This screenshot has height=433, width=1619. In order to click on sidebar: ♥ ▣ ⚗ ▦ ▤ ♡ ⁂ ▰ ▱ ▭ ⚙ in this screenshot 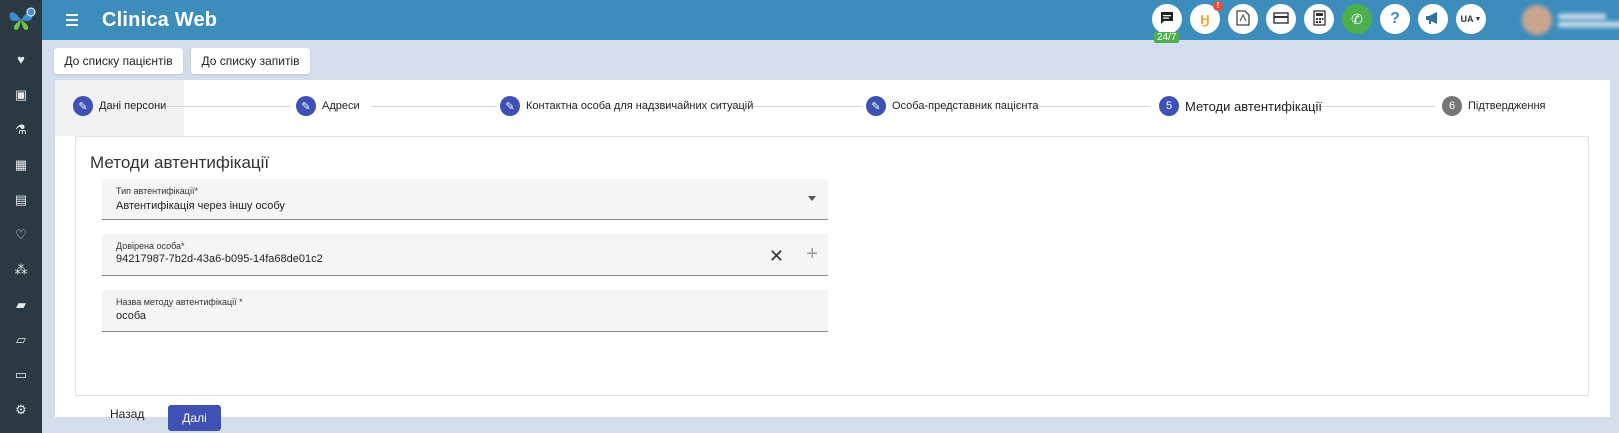, I will do `click(21, 216)`.